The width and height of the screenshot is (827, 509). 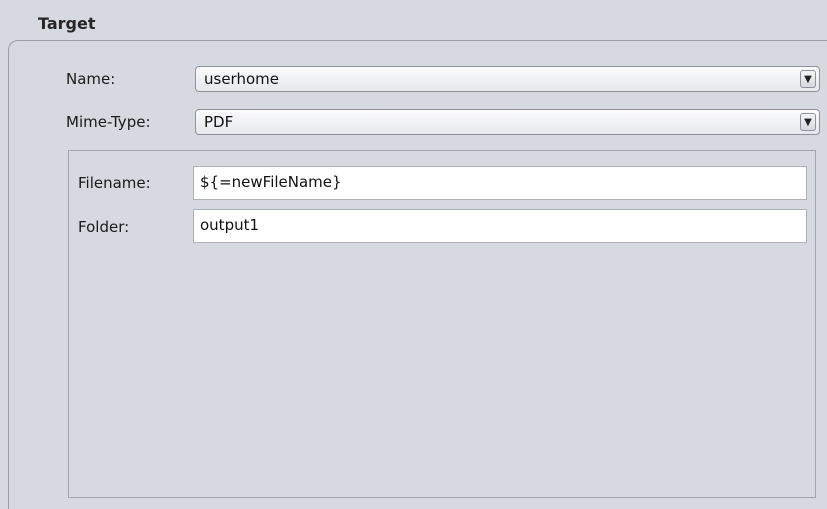 What do you see at coordinates (507, 122) in the screenshot?
I see `mime-type-dropdown: PDF ▼` at bounding box center [507, 122].